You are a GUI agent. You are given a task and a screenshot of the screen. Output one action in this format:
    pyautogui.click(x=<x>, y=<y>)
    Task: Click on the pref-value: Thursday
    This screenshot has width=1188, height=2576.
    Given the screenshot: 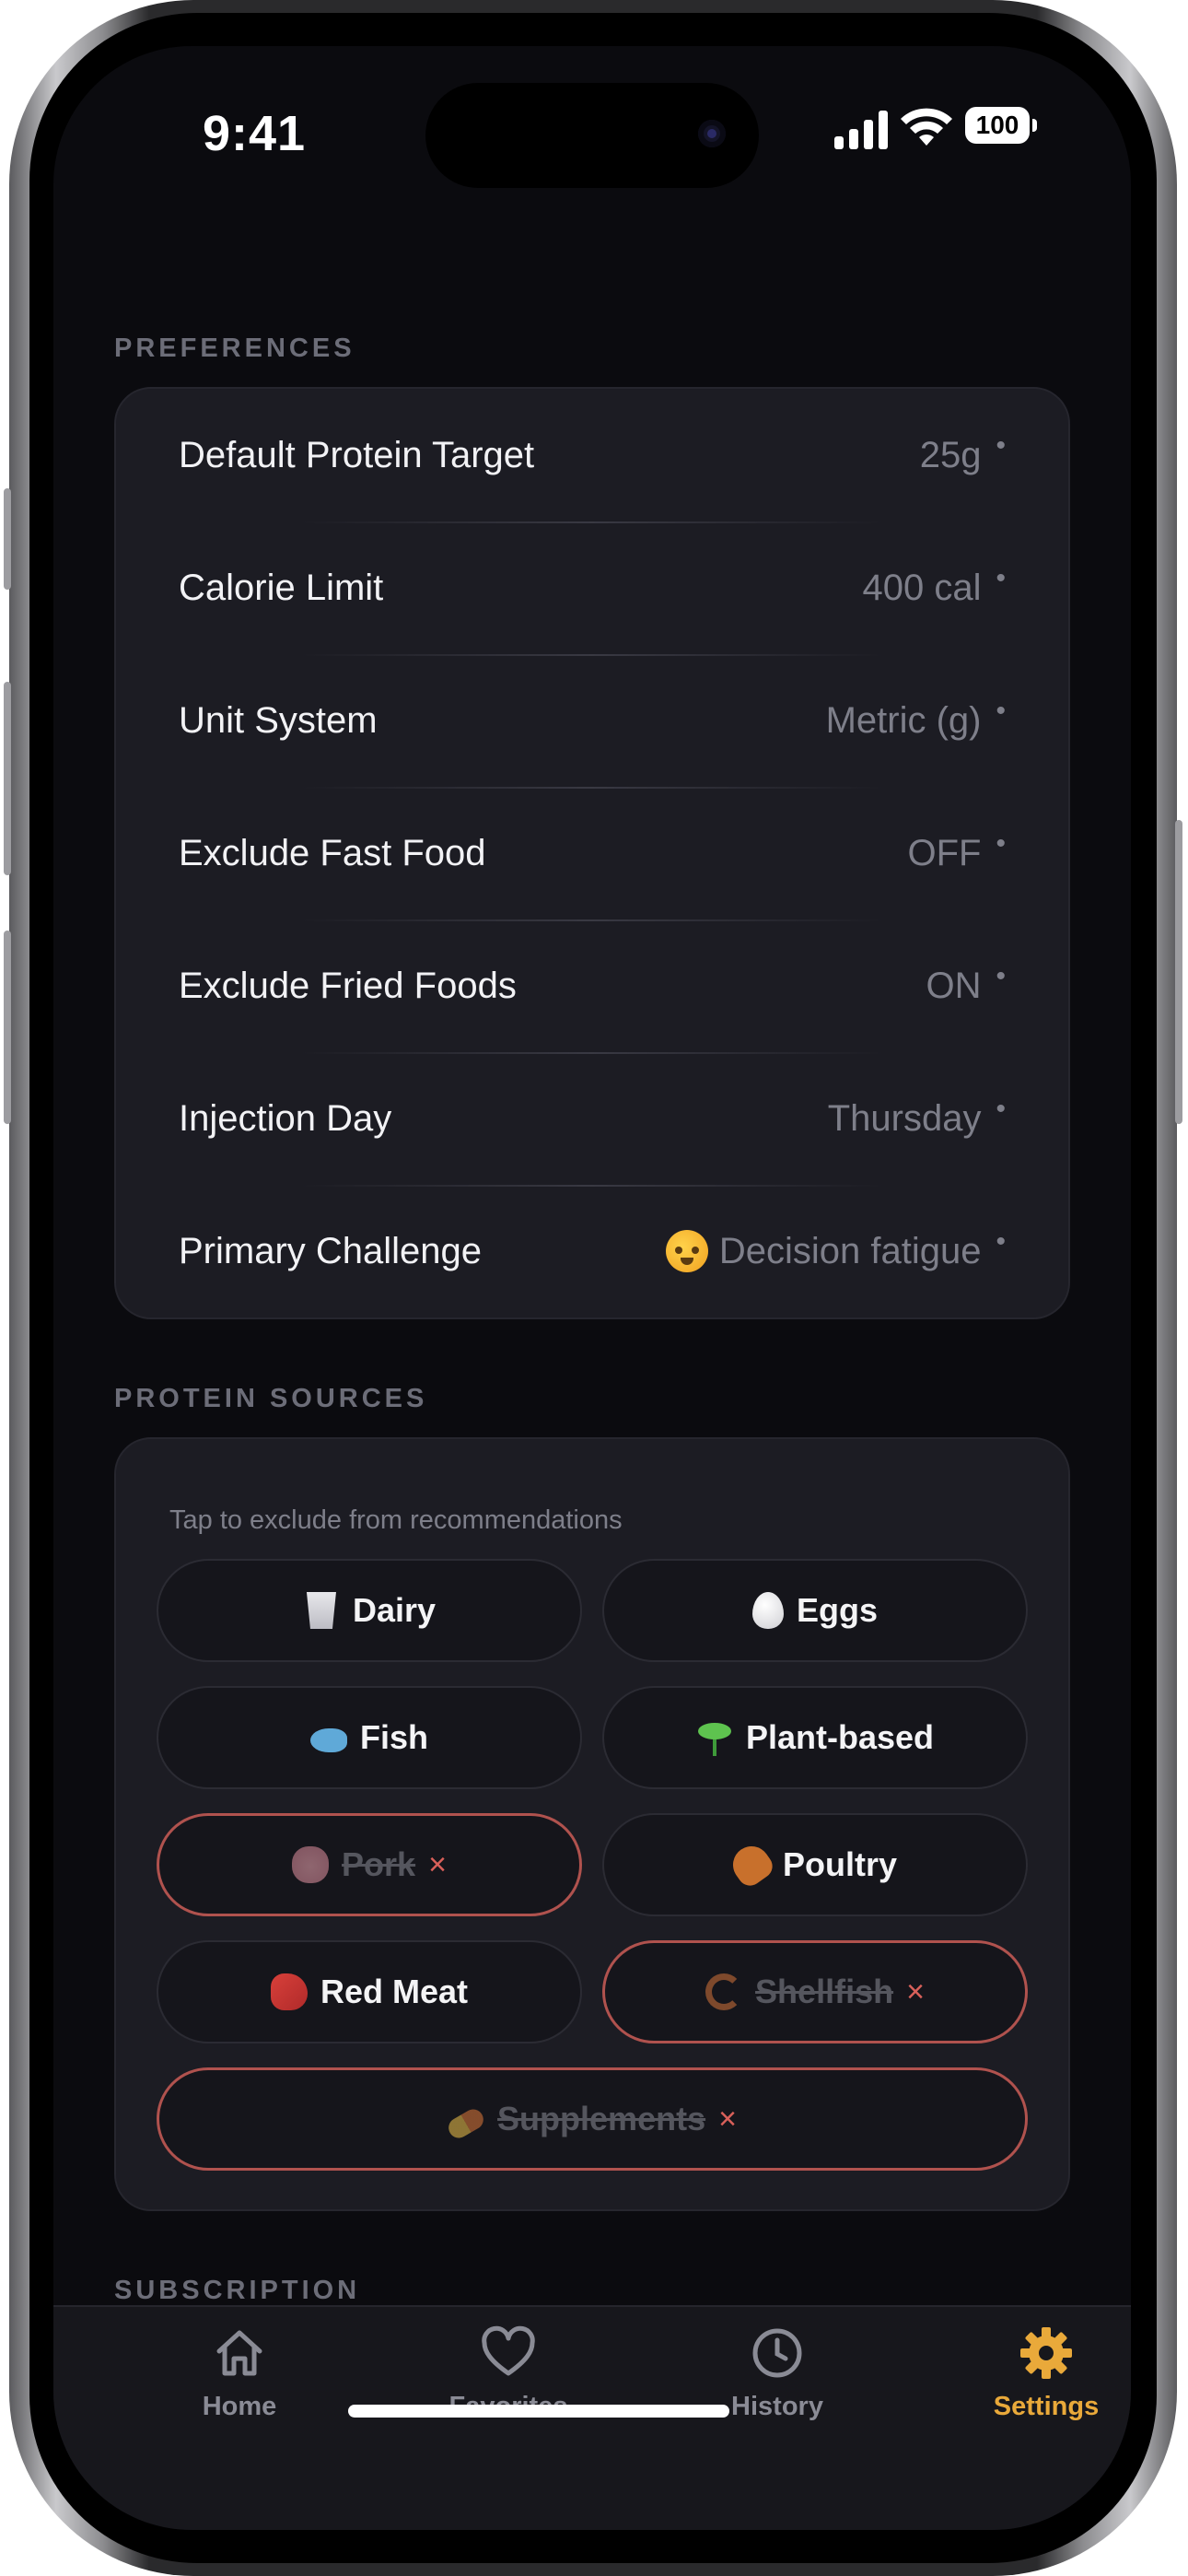 What is the action you would take?
    pyautogui.click(x=904, y=1118)
    